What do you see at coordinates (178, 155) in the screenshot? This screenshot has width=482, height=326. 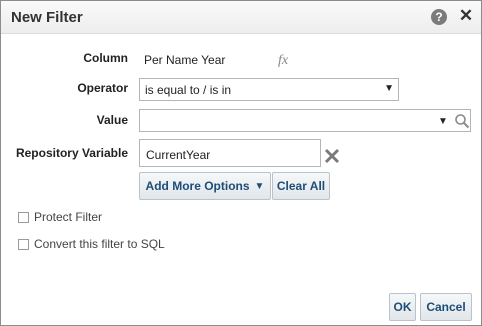 I see `repository-variable-value: CurrentYear` at bounding box center [178, 155].